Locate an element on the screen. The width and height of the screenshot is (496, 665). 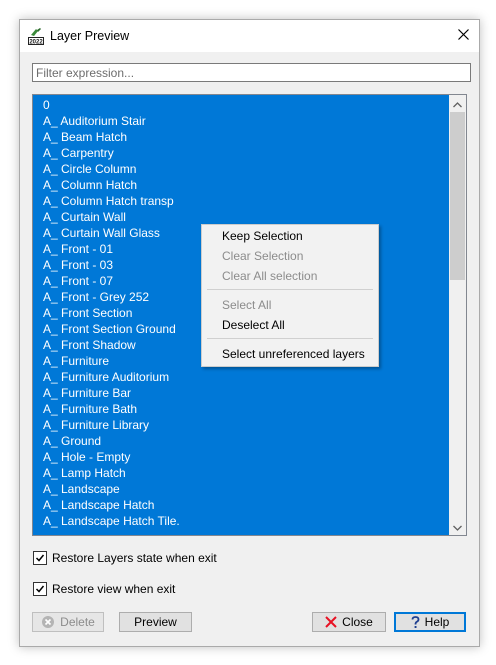
list-item: A_ Column Hatch is located at coordinates (240, 185).